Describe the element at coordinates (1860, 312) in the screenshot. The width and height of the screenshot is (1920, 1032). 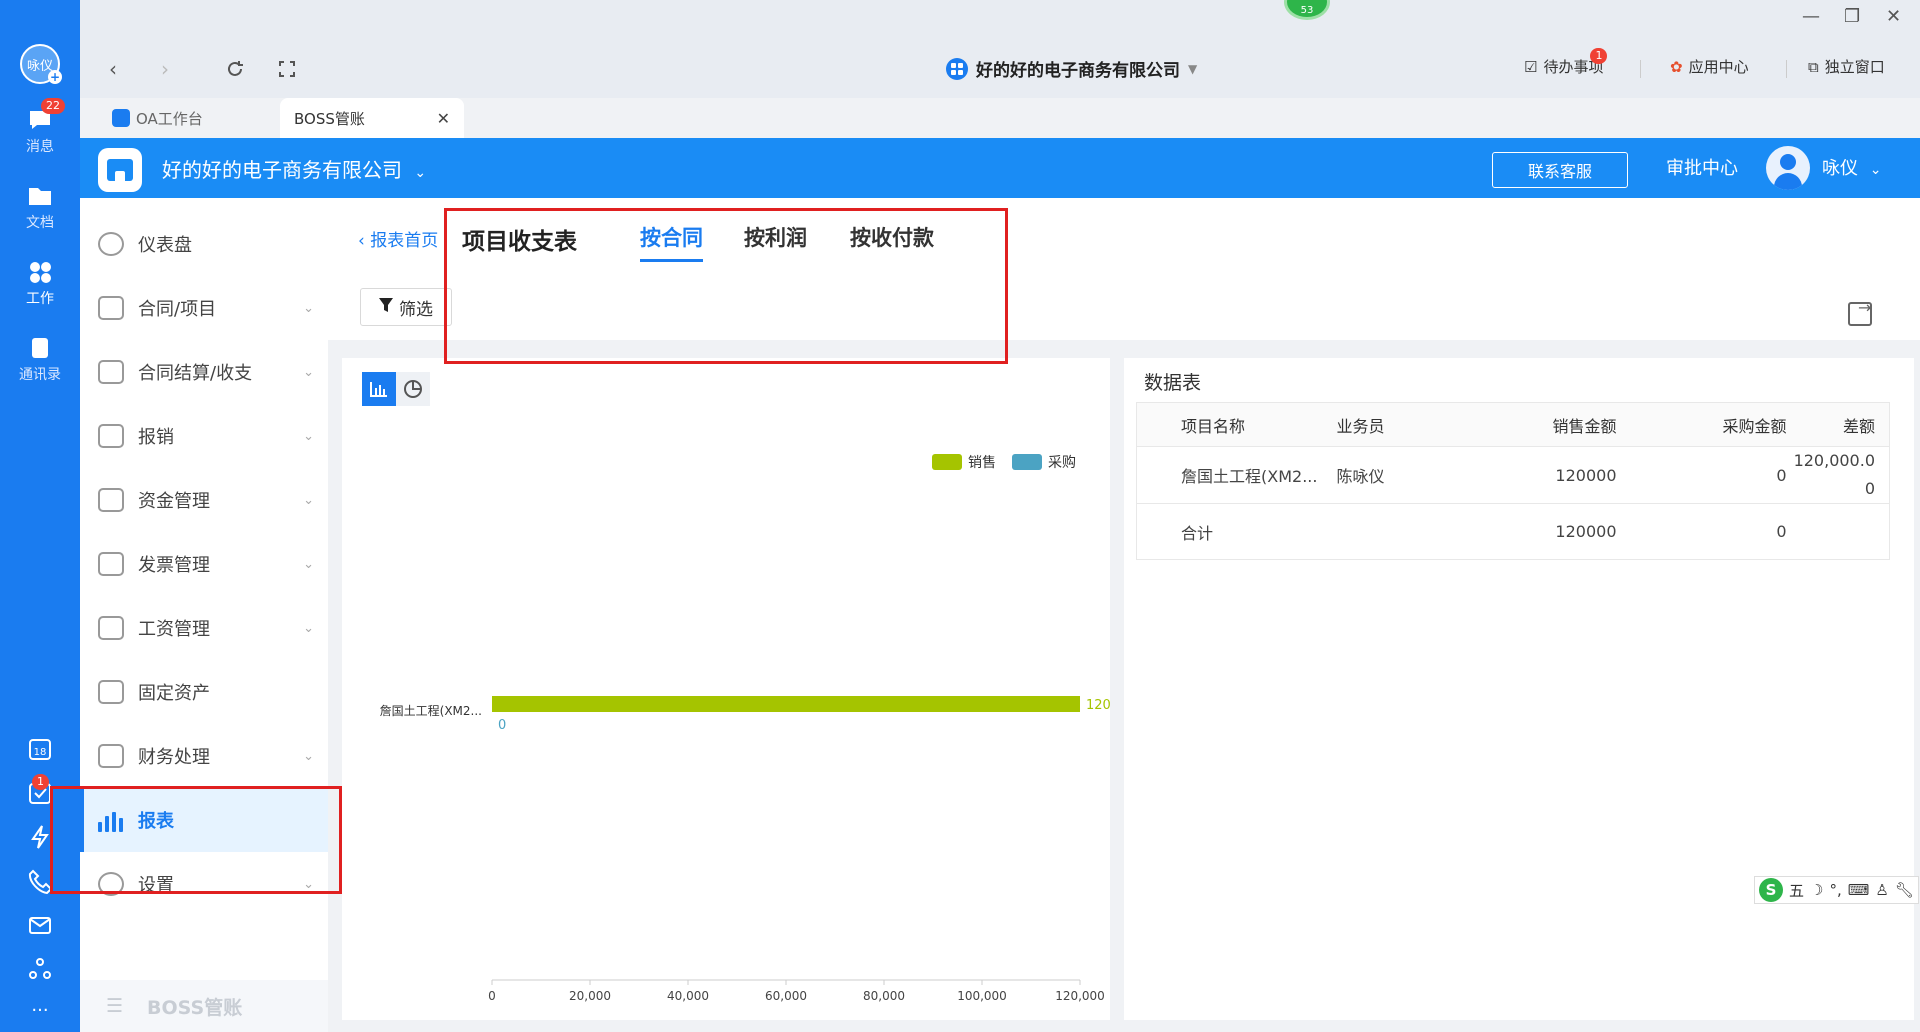
I see `export-icon` at that location.